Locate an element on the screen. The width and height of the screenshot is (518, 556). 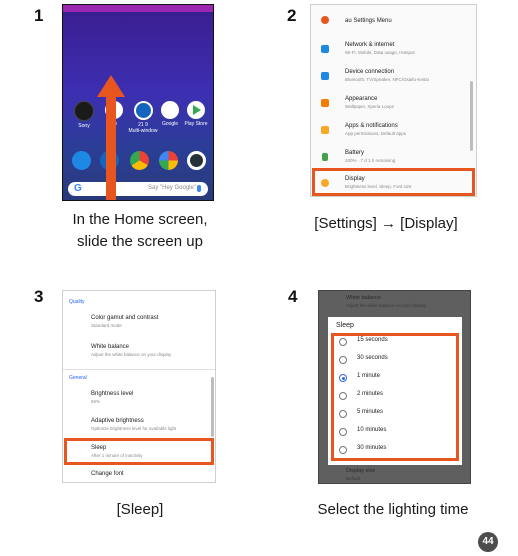
swipe-up-arrow-shaft is located at coordinates (111, 147).